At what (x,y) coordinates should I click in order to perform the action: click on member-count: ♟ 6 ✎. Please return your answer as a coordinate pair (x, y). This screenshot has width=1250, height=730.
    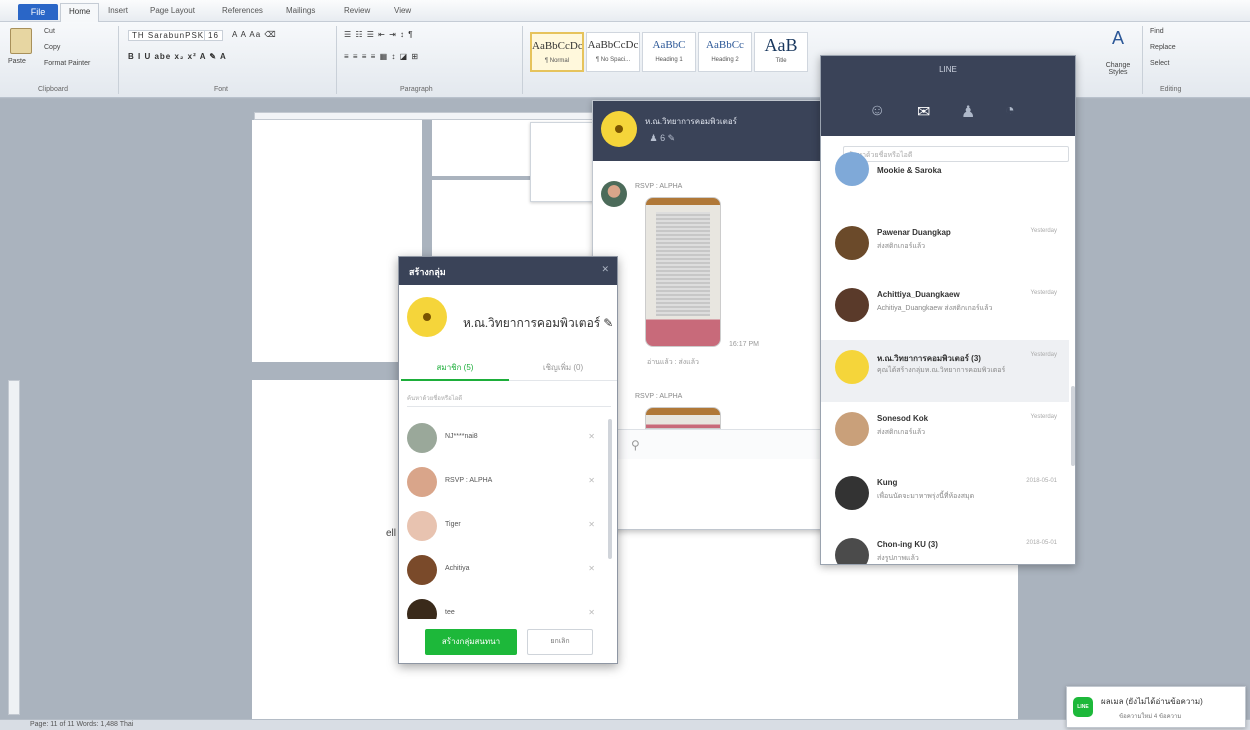
    Looking at the image, I should click on (660, 138).